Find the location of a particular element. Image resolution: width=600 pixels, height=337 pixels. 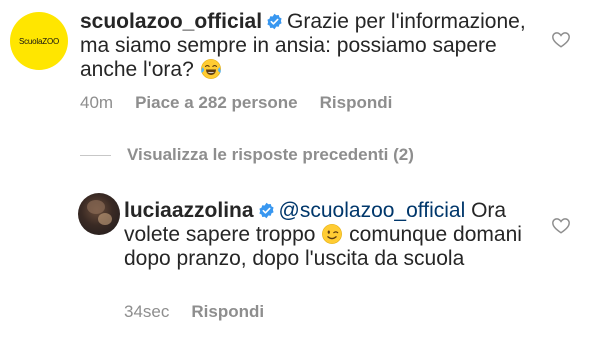

face-with-tears-of-joy-icon is located at coordinates (210, 69).